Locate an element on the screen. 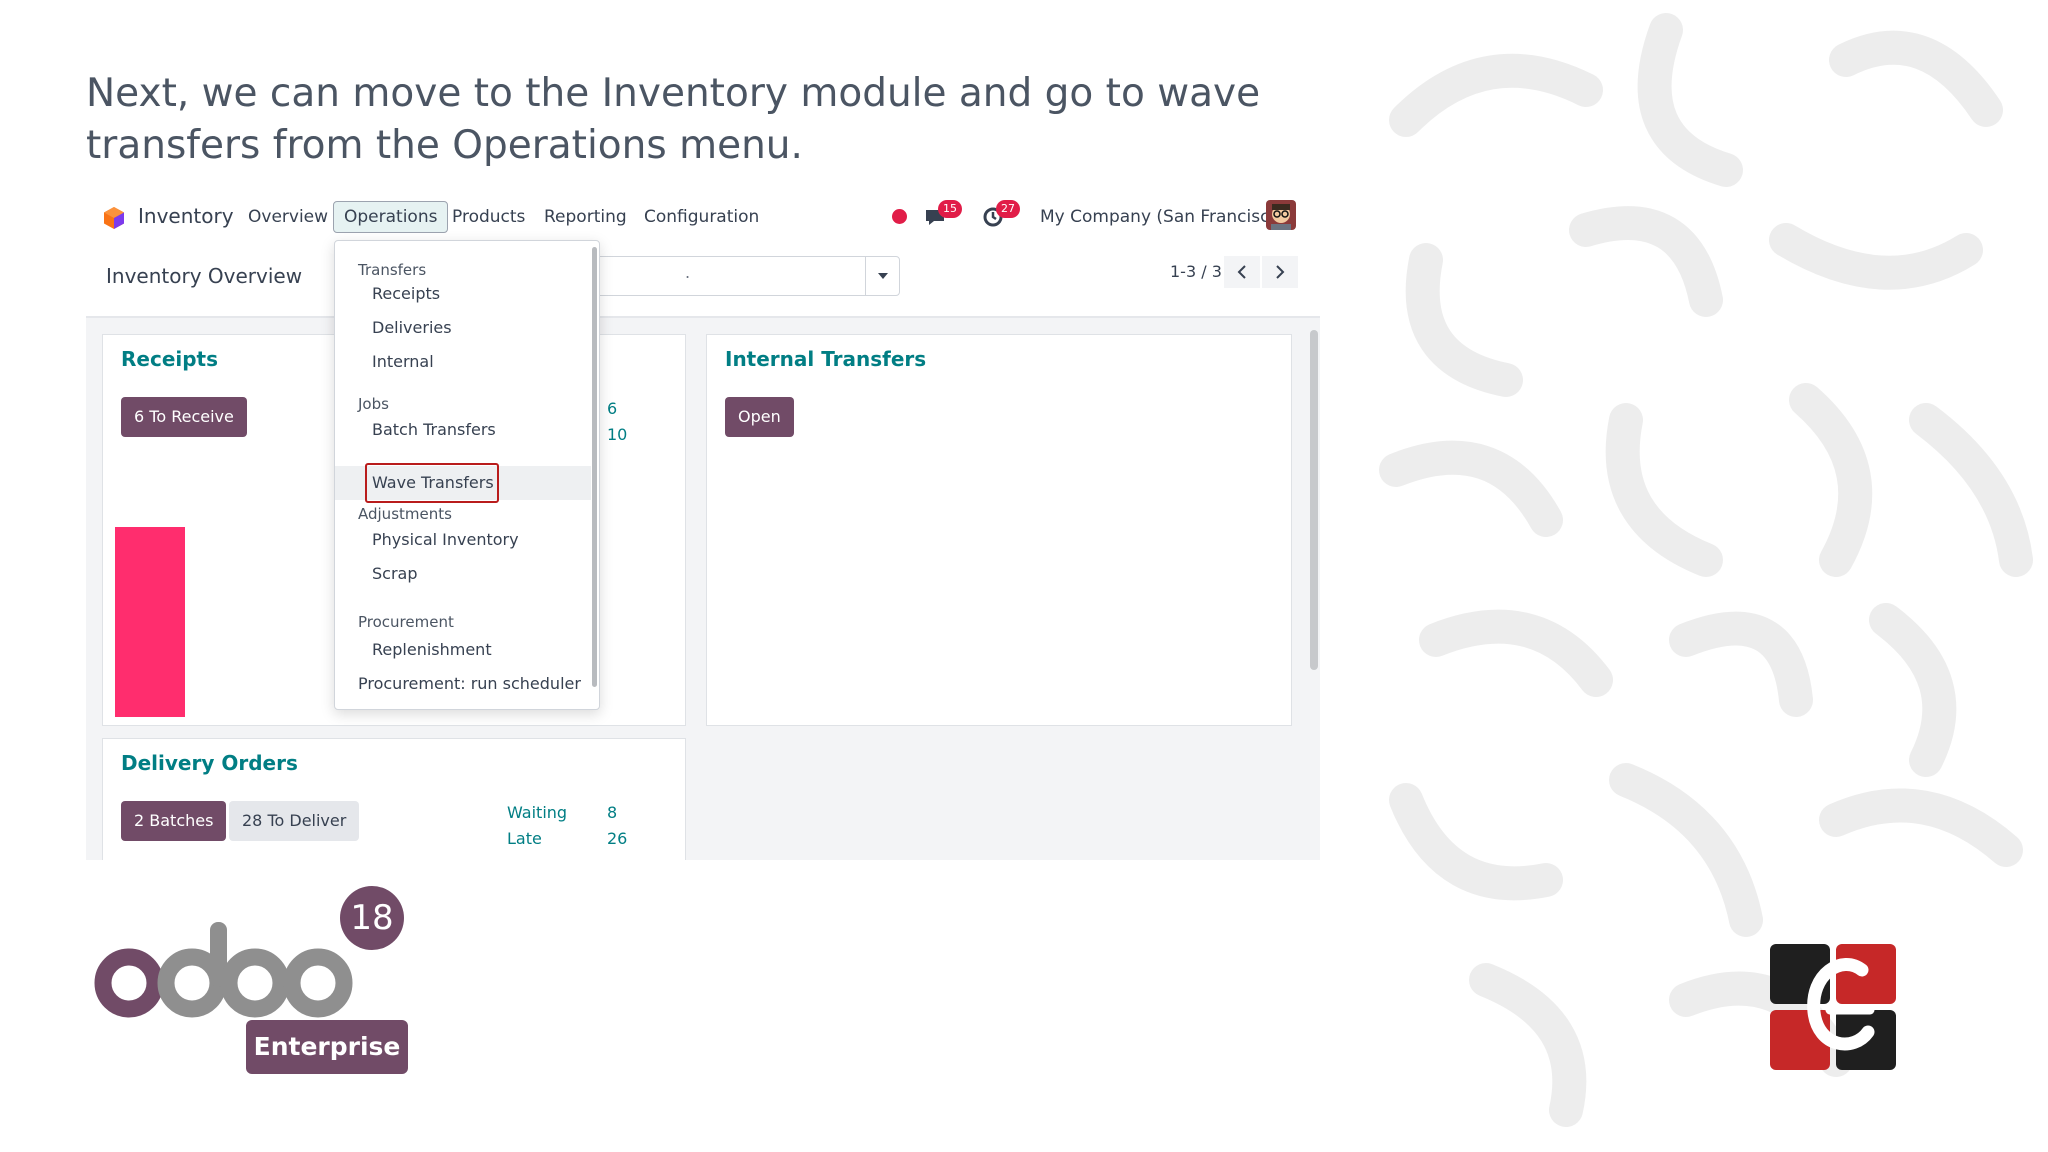 The image size is (2048, 1152). pager-previous-button is located at coordinates (1242, 272).